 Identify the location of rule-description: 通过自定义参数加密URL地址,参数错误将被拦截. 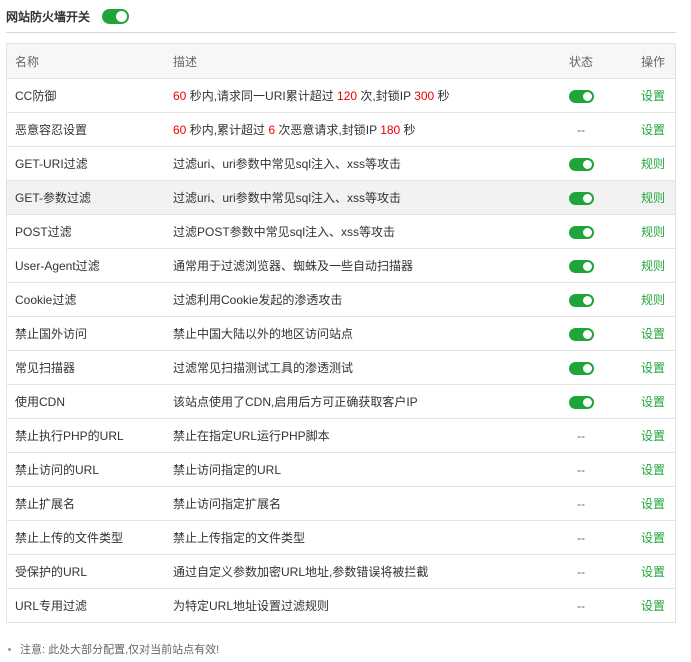
(301, 572).